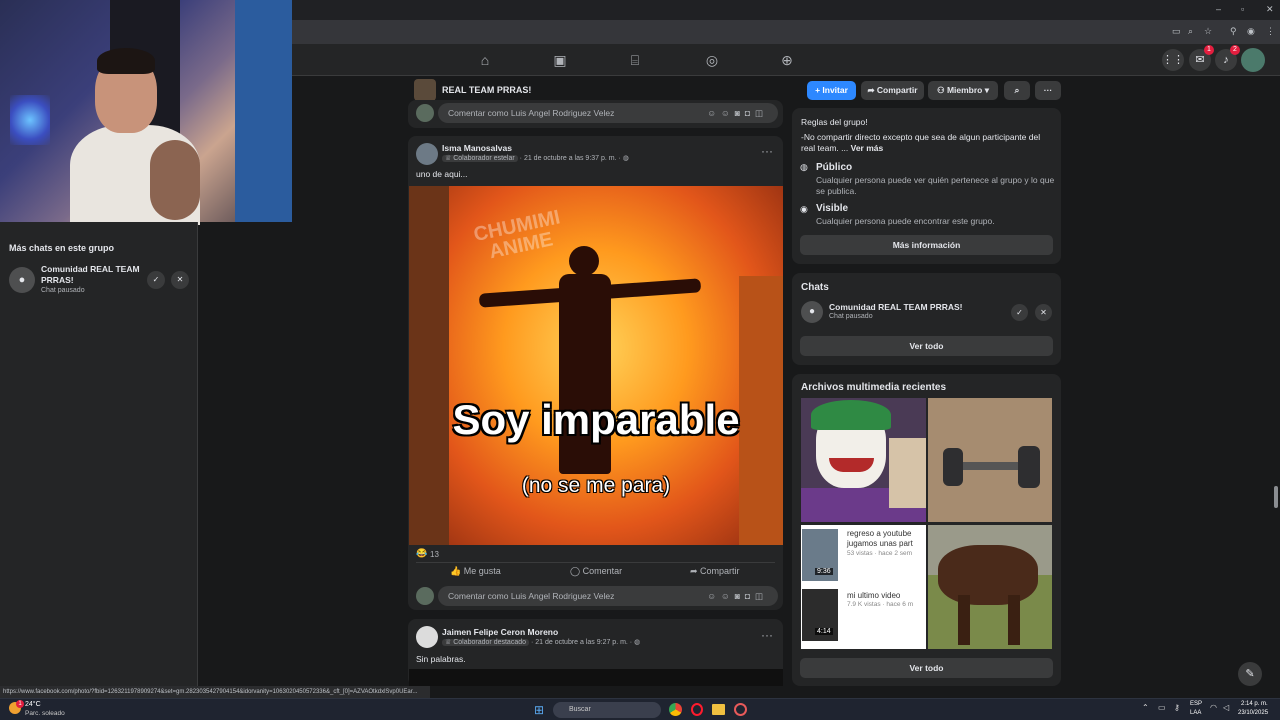  I want to click on gaming-icon: ⊕, so click(787, 60).